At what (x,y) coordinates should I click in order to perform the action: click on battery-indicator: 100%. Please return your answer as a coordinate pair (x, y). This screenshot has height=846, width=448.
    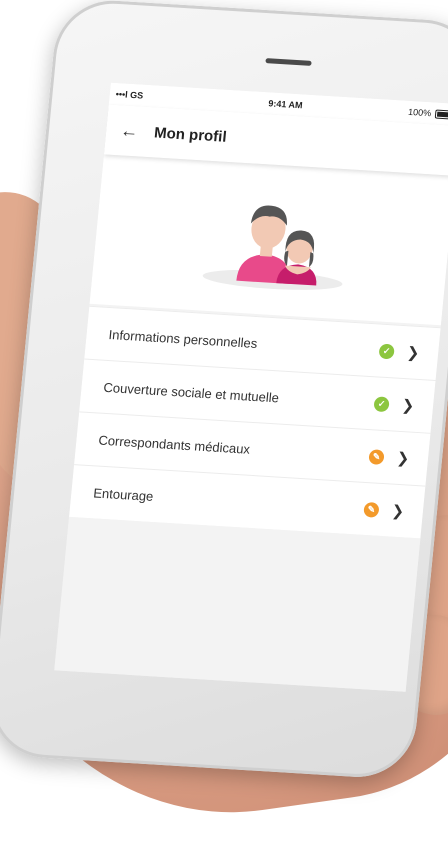
    Looking at the image, I should click on (428, 113).